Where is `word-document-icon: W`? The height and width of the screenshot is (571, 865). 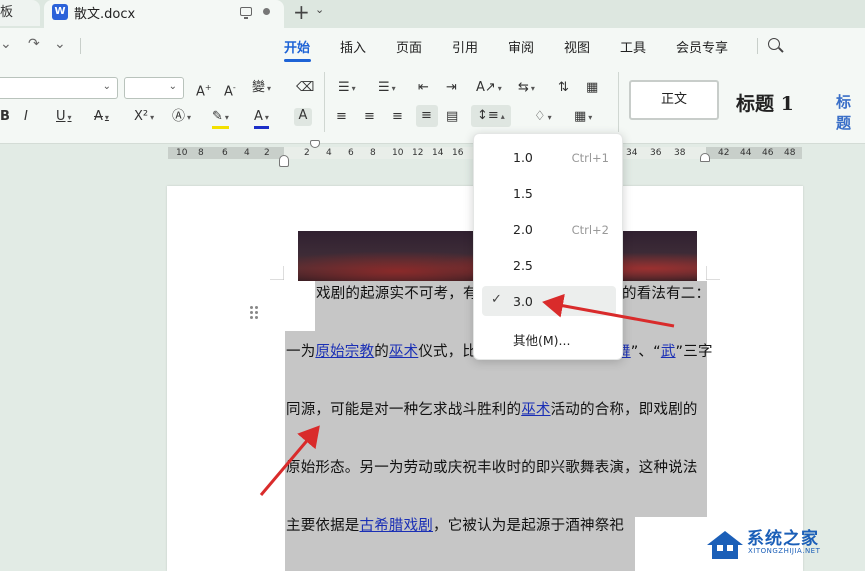 word-document-icon: W is located at coordinates (60, 12).